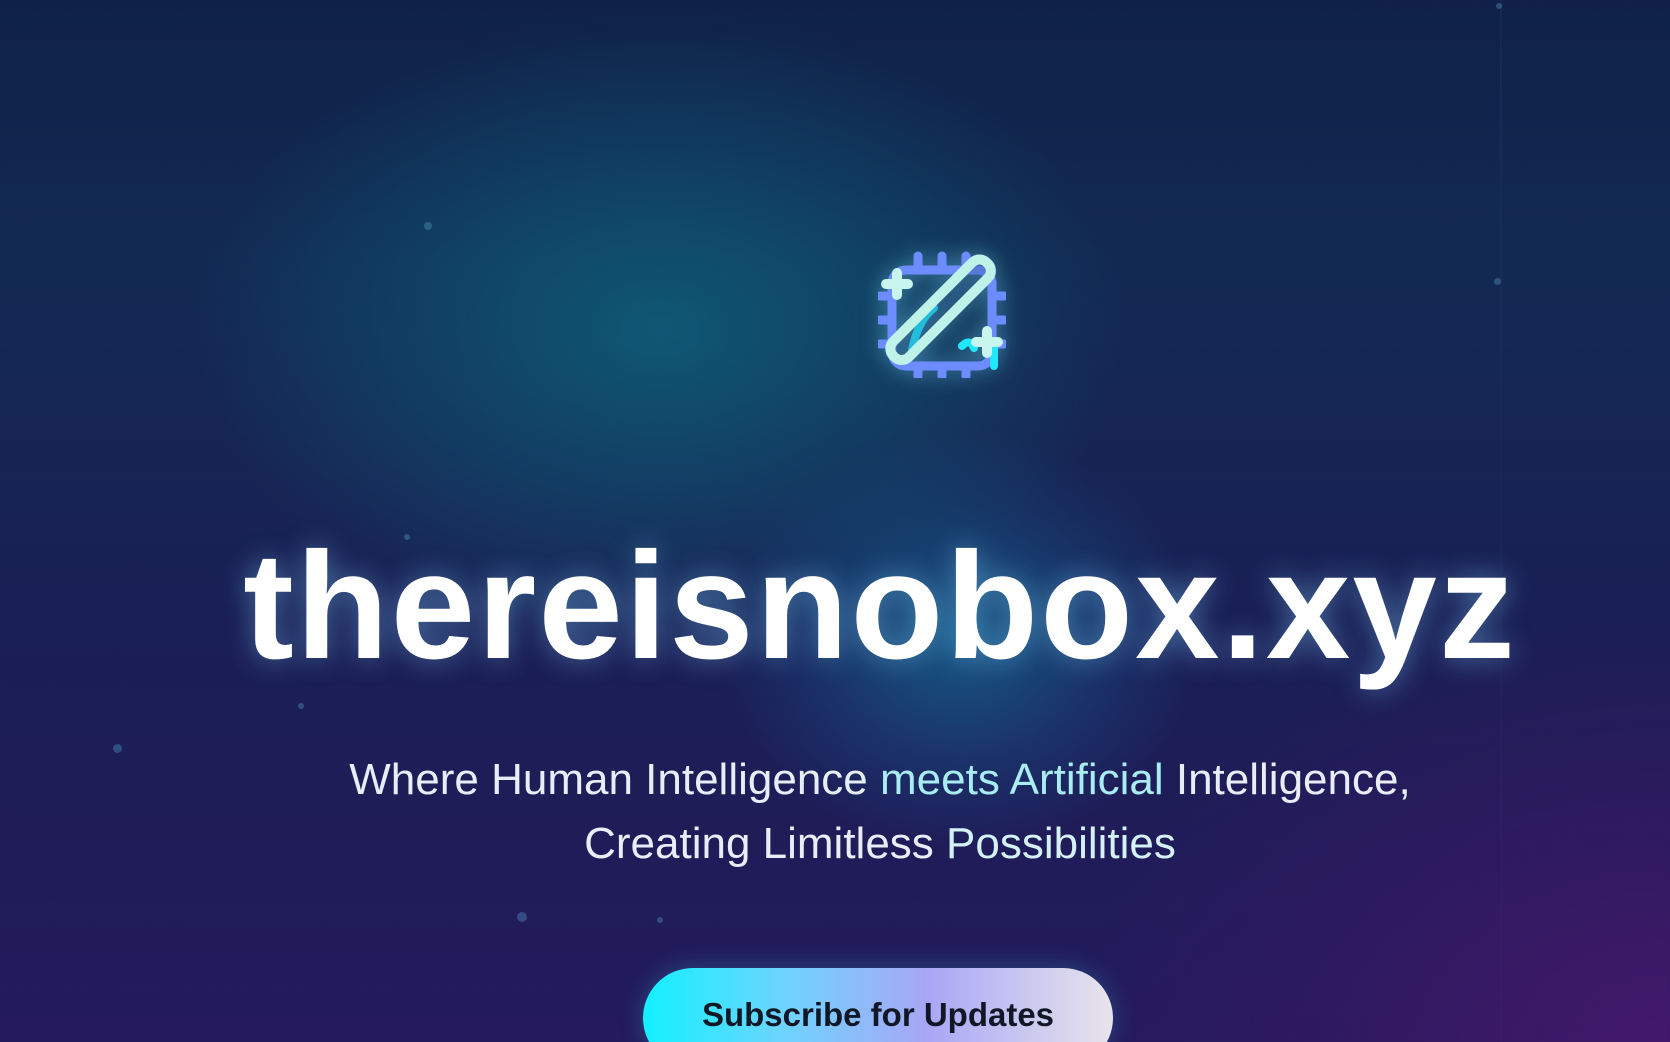  What do you see at coordinates (878, 1014) in the screenshot?
I see `subscribe-button-label: Subscribe for Updates` at bounding box center [878, 1014].